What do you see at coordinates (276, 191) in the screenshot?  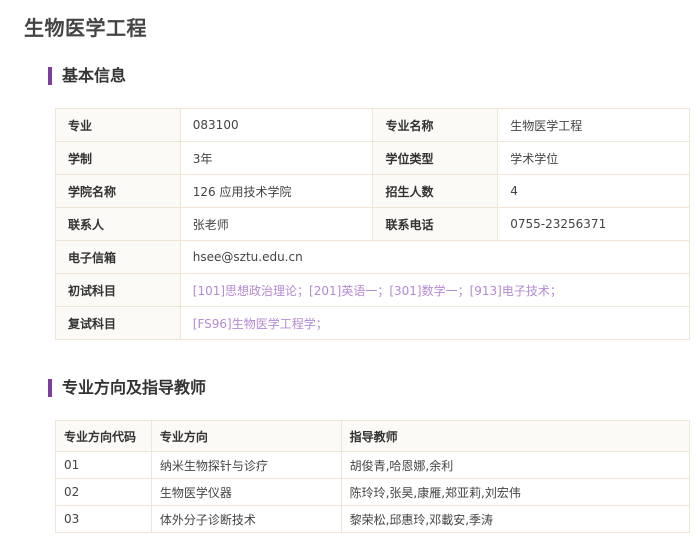 I see `college-value: 126 应用技术学院` at bounding box center [276, 191].